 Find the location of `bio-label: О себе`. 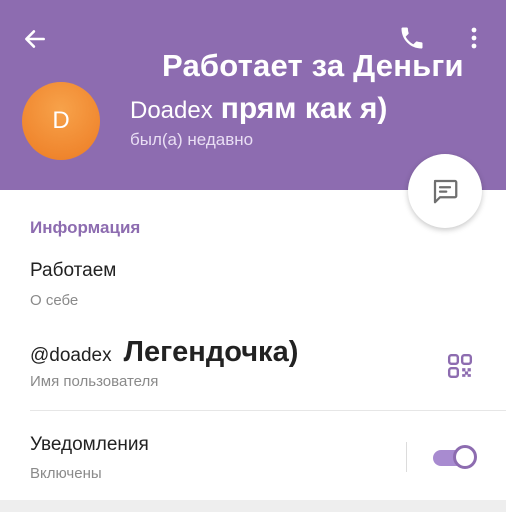

bio-label: О себе is located at coordinates (54, 300).